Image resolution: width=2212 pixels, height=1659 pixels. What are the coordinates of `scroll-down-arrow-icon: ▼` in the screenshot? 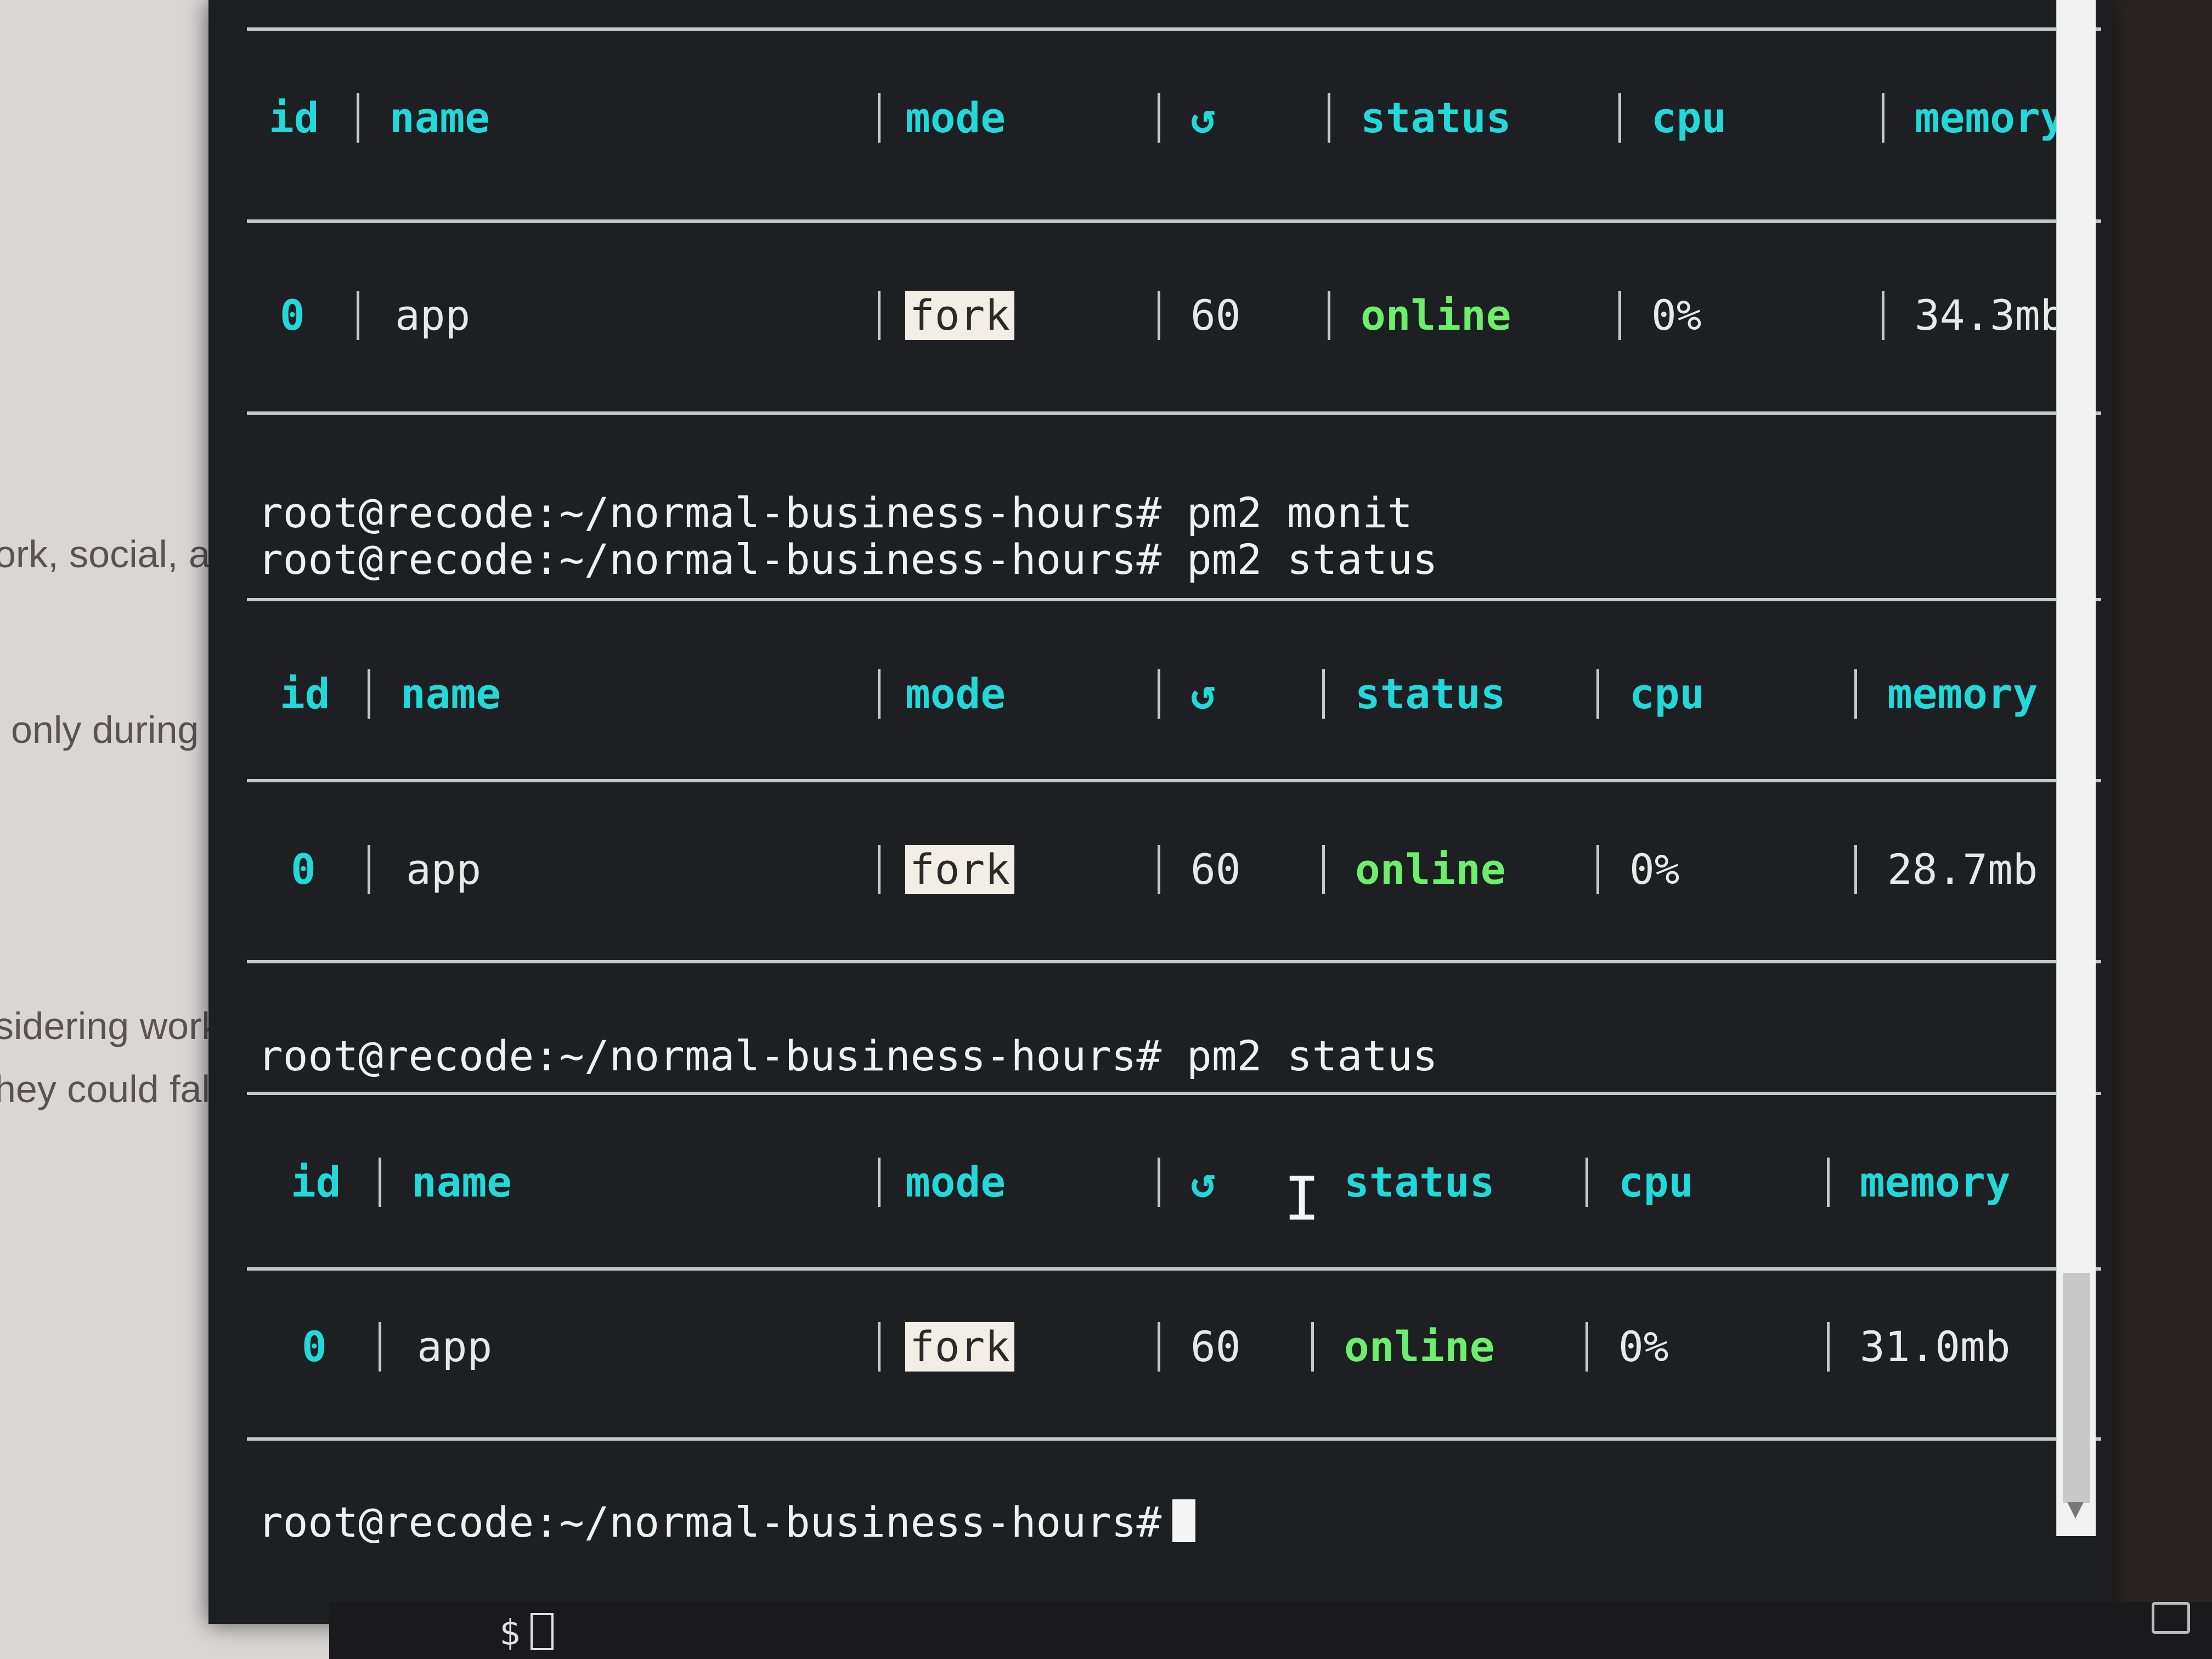 It's located at (2076, 1508).